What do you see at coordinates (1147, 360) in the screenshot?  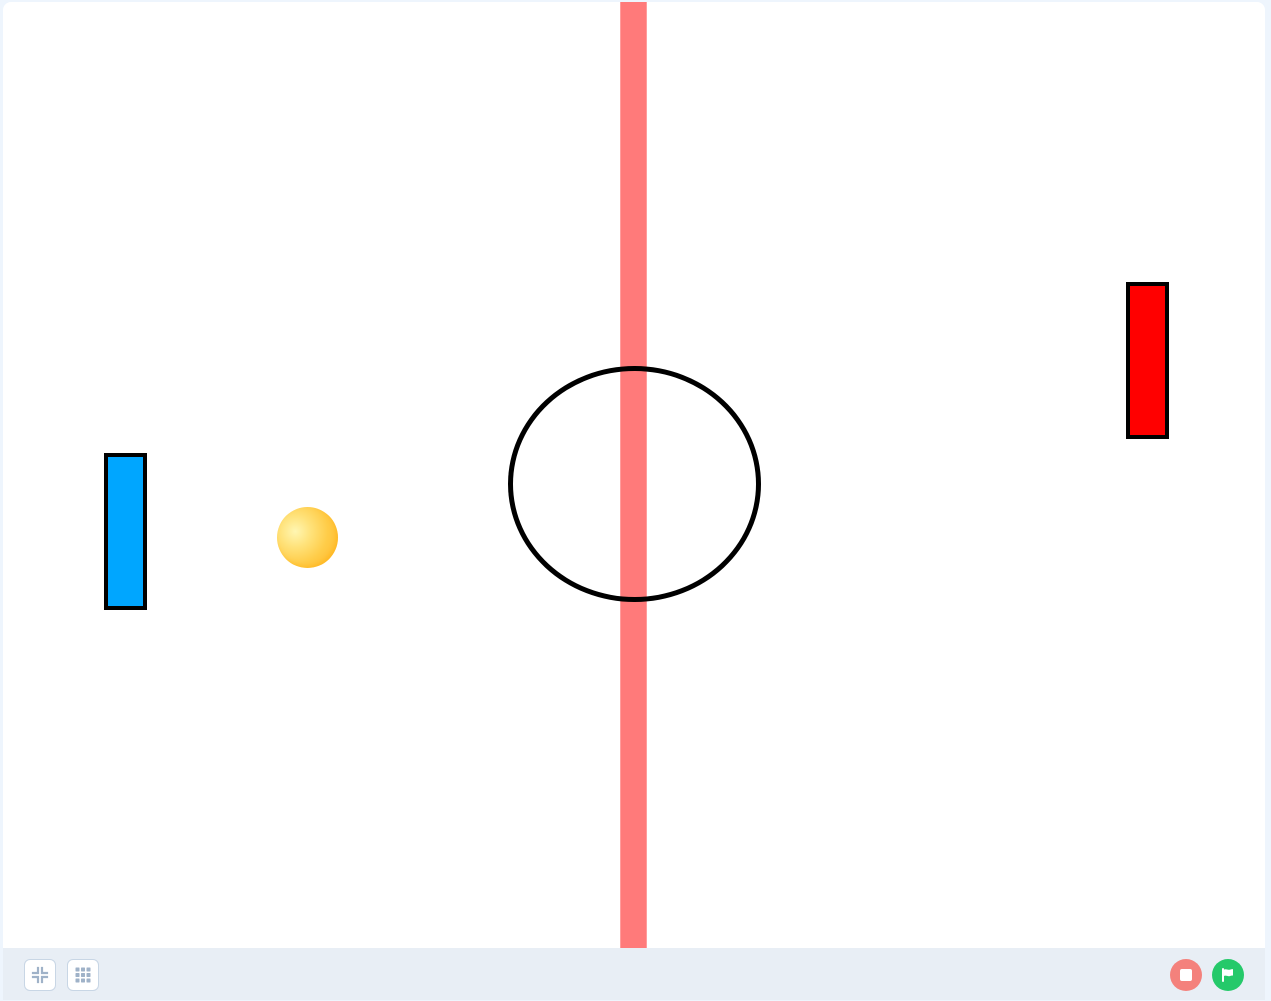 I see `right-paddle` at bounding box center [1147, 360].